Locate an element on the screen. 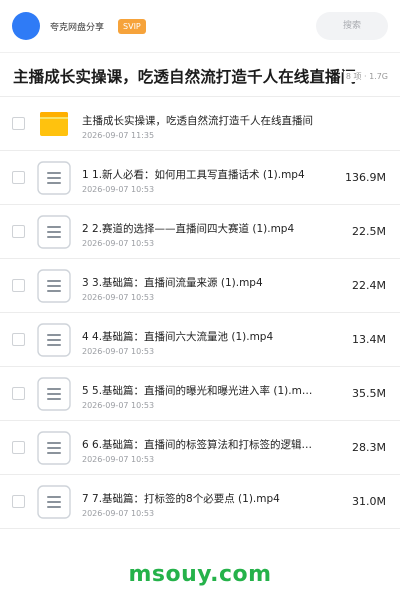  file-size: 22.5M is located at coordinates (369, 231).